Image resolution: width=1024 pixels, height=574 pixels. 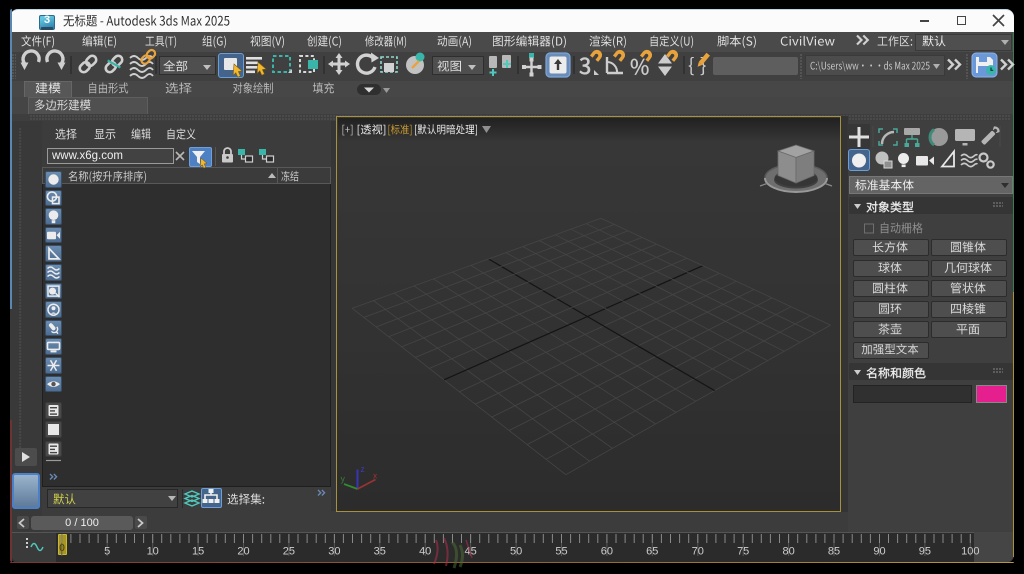 What do you see at coordinates (698, 552) in the screenshot?
I see `svg-text: 70` at bounding box center [698, 552].